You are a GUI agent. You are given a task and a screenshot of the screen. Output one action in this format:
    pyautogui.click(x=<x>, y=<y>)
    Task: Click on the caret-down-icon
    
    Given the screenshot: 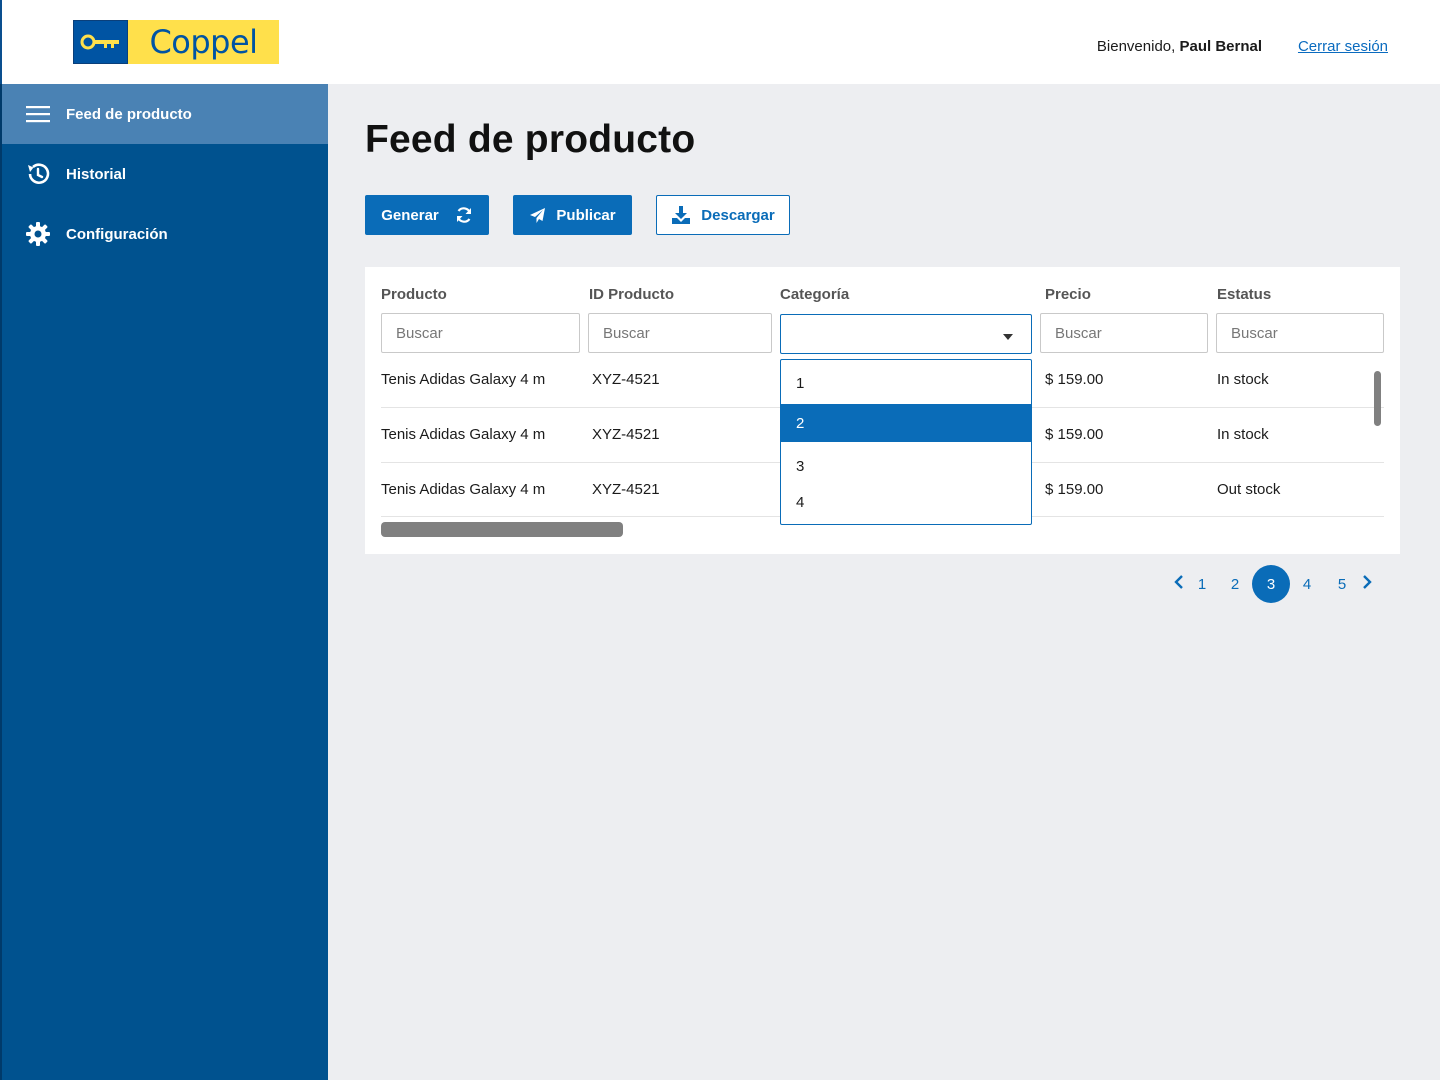 What is the action you would take?
    pyautogui.click(x=1008, y=337)
    